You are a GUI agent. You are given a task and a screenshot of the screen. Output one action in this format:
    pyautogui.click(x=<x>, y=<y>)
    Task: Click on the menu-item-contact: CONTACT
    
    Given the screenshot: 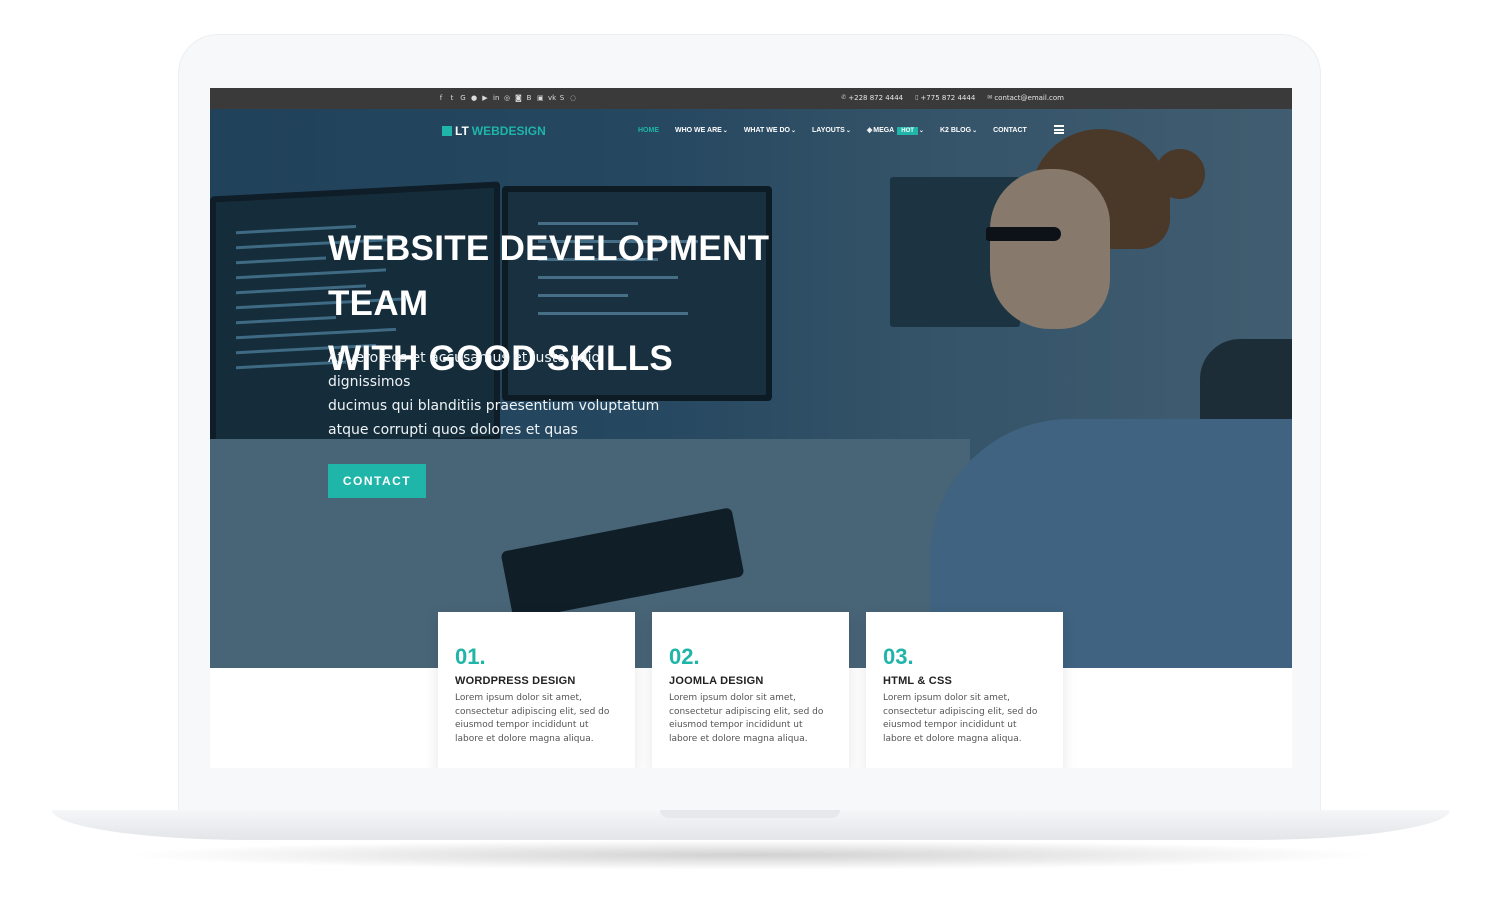 What is the action you would take?
    pyautogui.click(x=1010, y=130)
    